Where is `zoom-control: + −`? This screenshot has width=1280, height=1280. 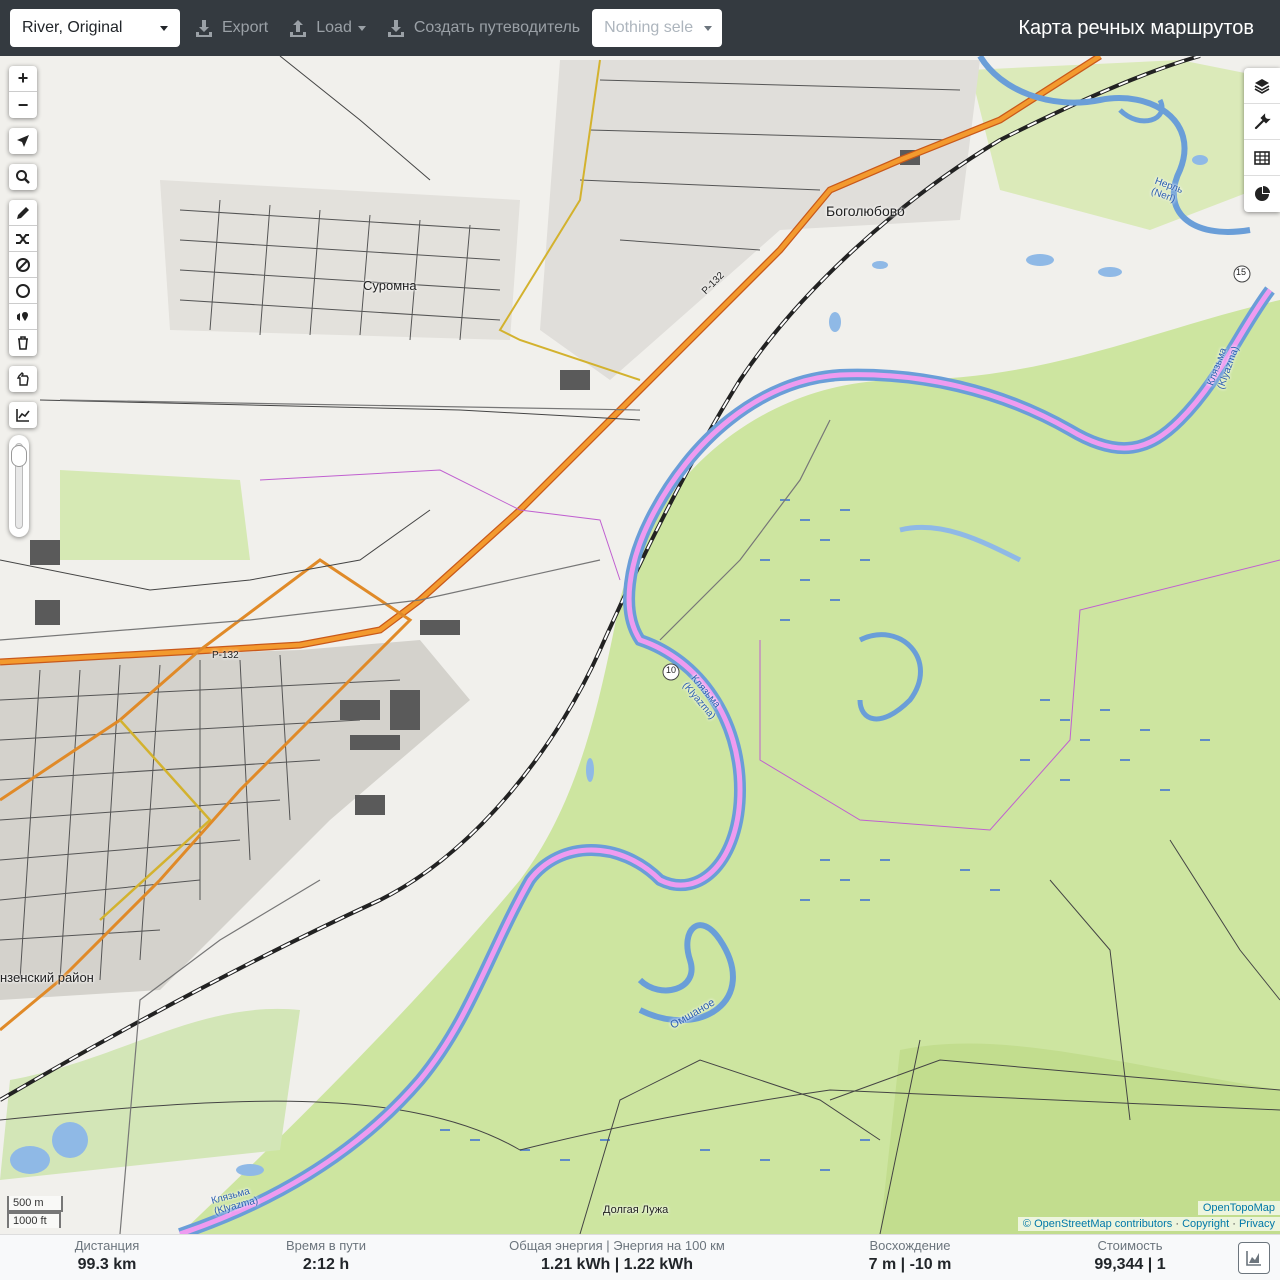 zoom-control: + − is located at coordinates (23, 92).